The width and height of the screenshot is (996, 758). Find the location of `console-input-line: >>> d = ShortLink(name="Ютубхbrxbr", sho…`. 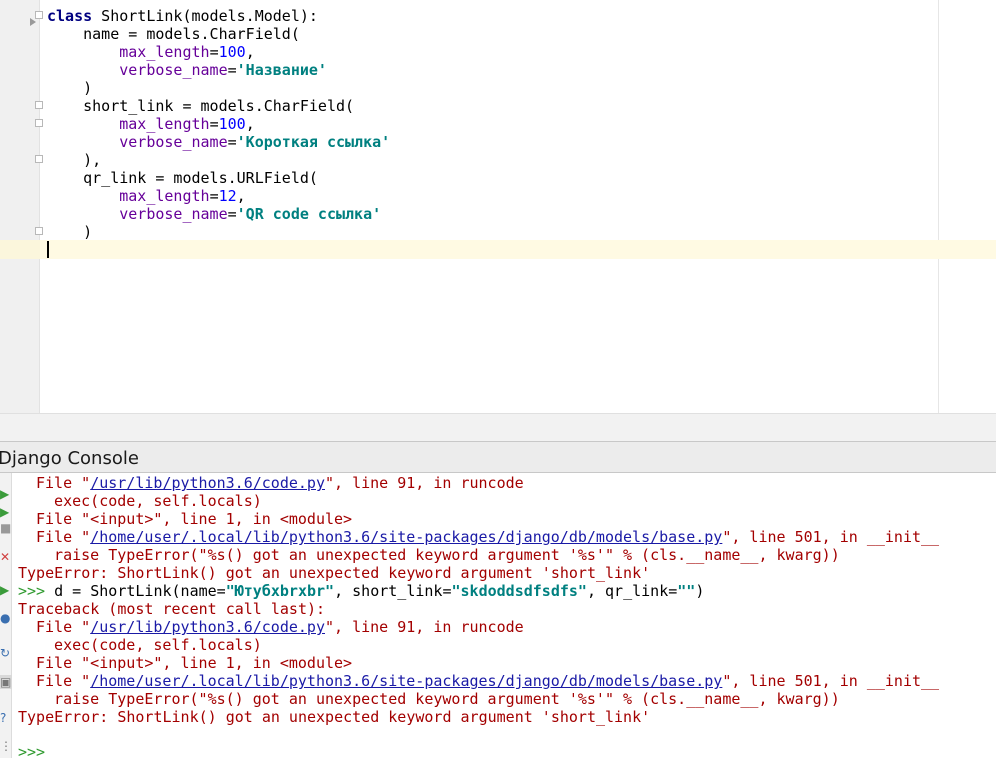

console-input-line: >>> d = ShortLink(name="Ютубхbrxbr", sho… is located at coordinates (361, 591).